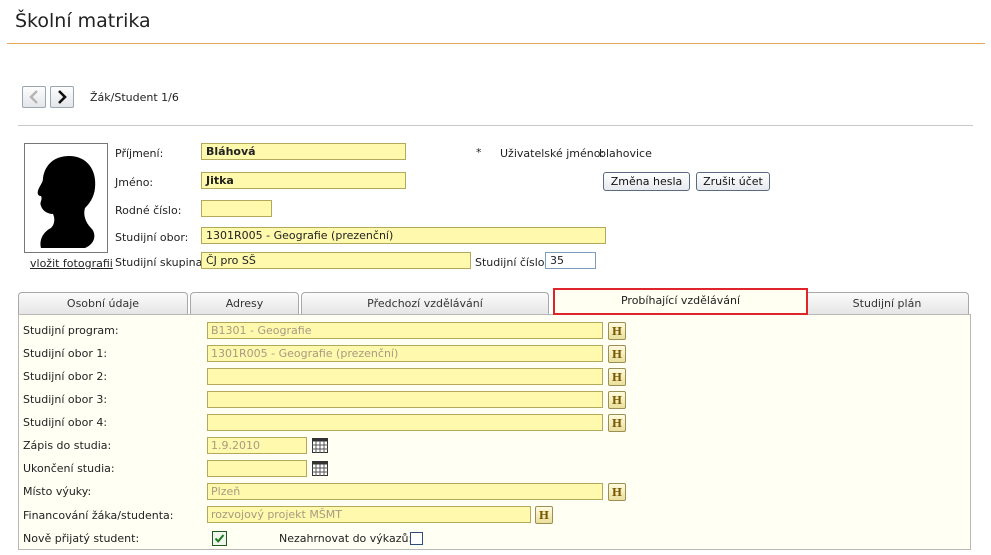 The height and width of the screenshot is (555, 991). Describe the element at coordinates (65, 399) in the screenshot. I see `study-field-3-label: Studijní obor 3:` at that location.